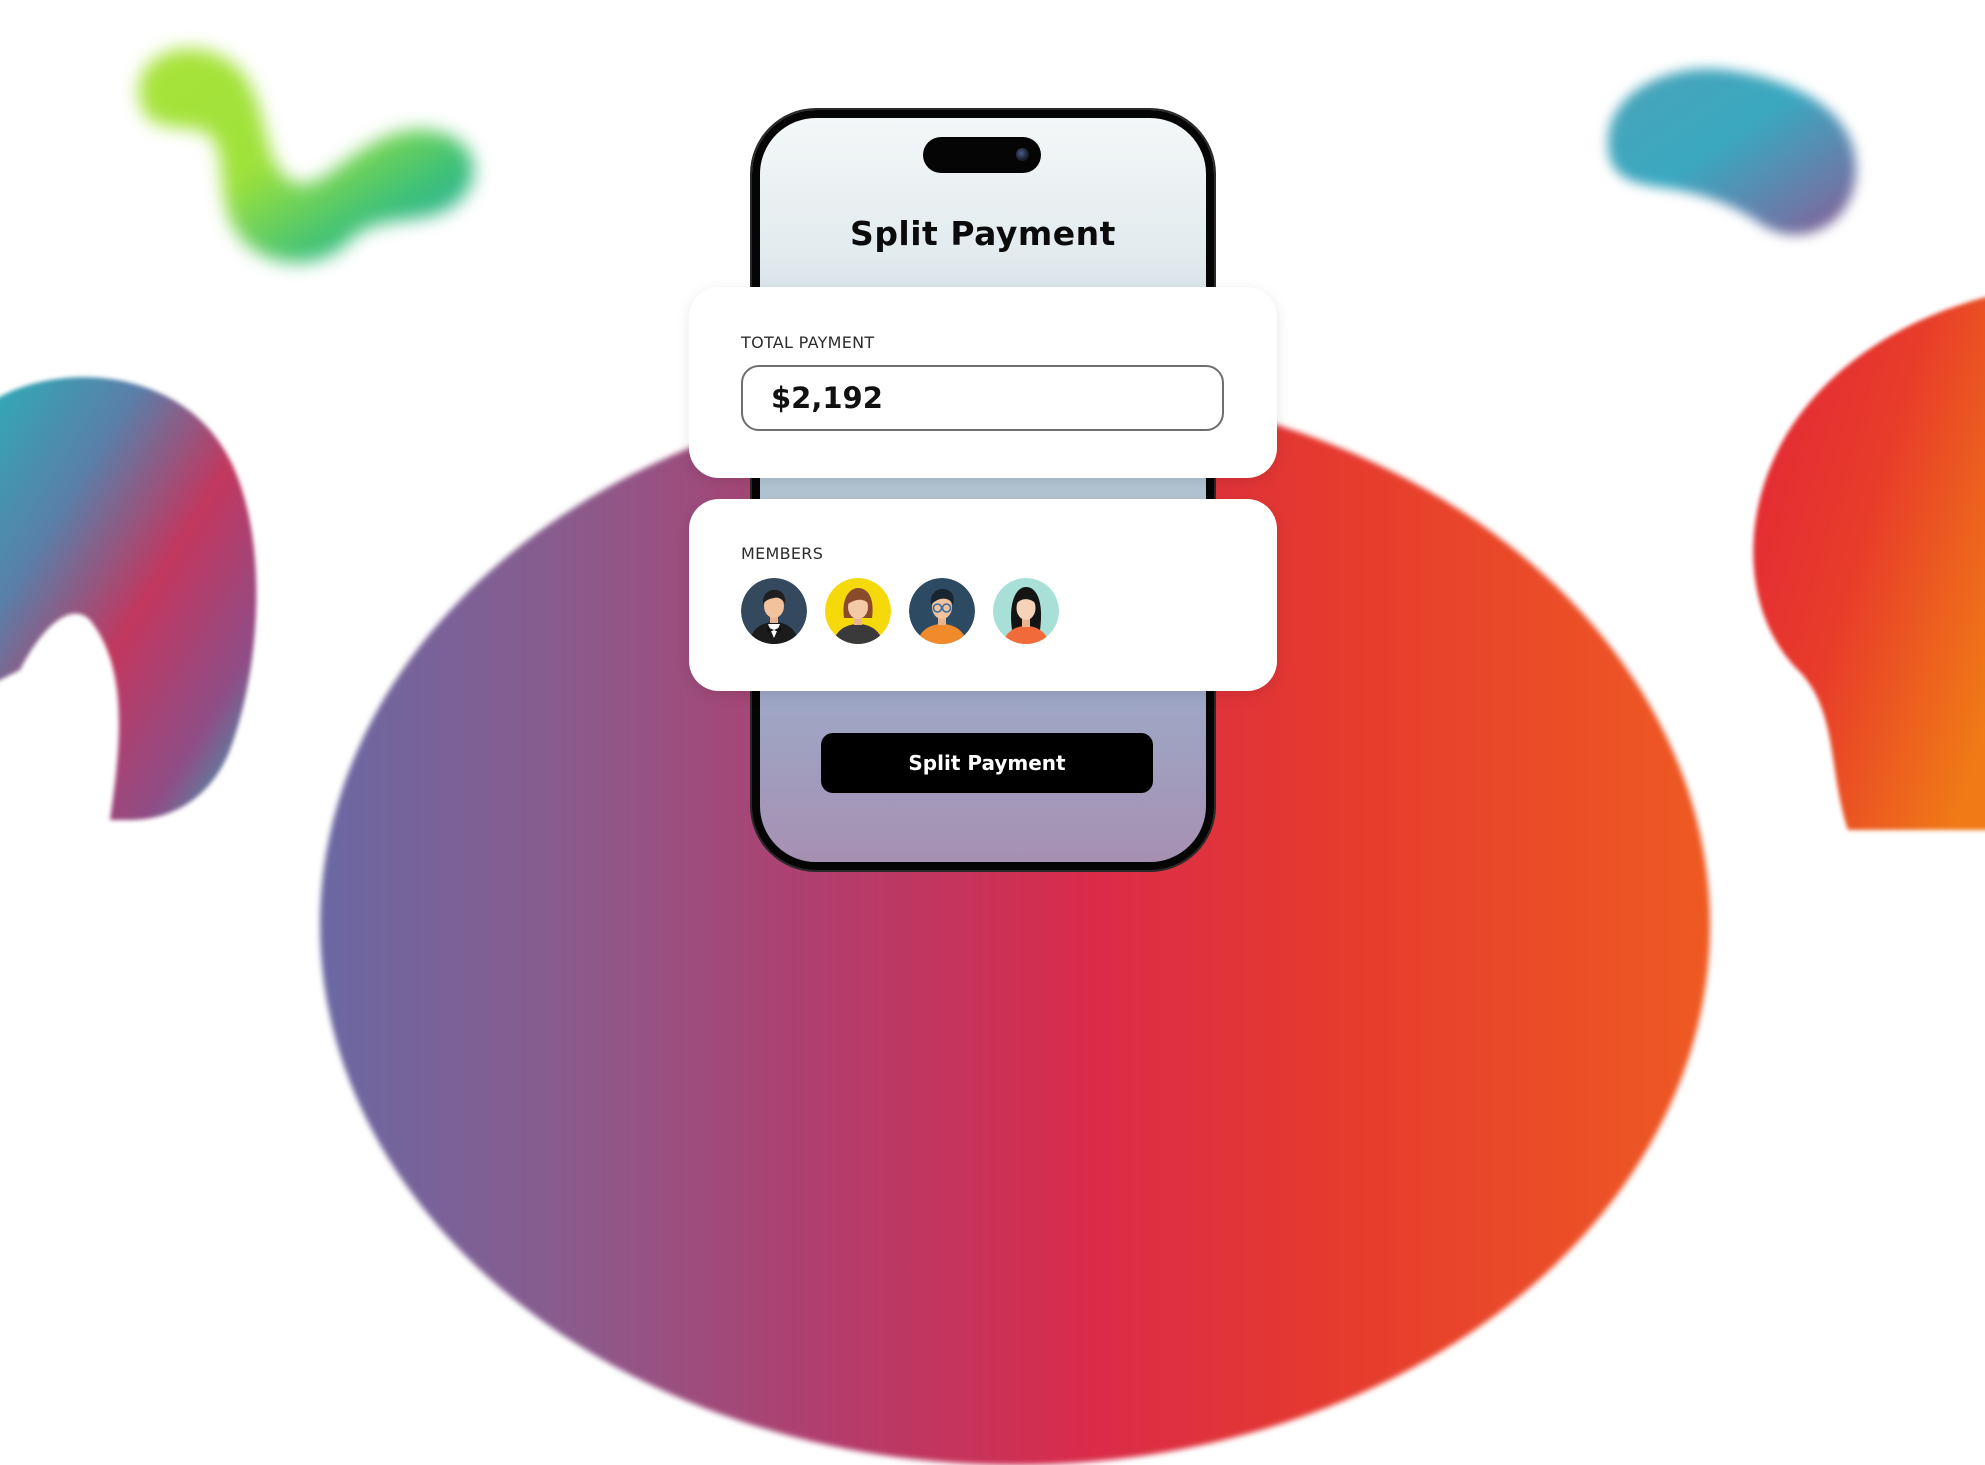 The height and width of the screenshot is (1465, 1985). Describe the element at coordinates (808, 342) in the screenshot. I see `total-payment-label: TOTAL PAYMENT` at that location.